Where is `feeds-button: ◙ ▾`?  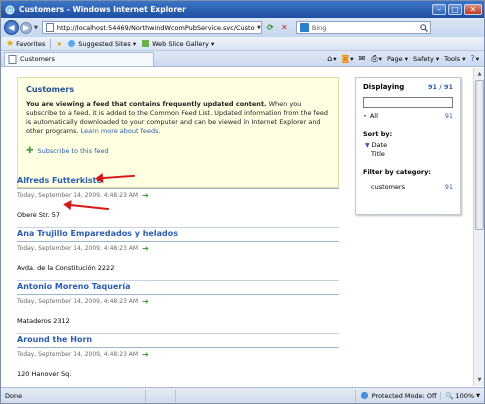 feeds-button: ◙ ▾ is located at coordinates (348, 58).